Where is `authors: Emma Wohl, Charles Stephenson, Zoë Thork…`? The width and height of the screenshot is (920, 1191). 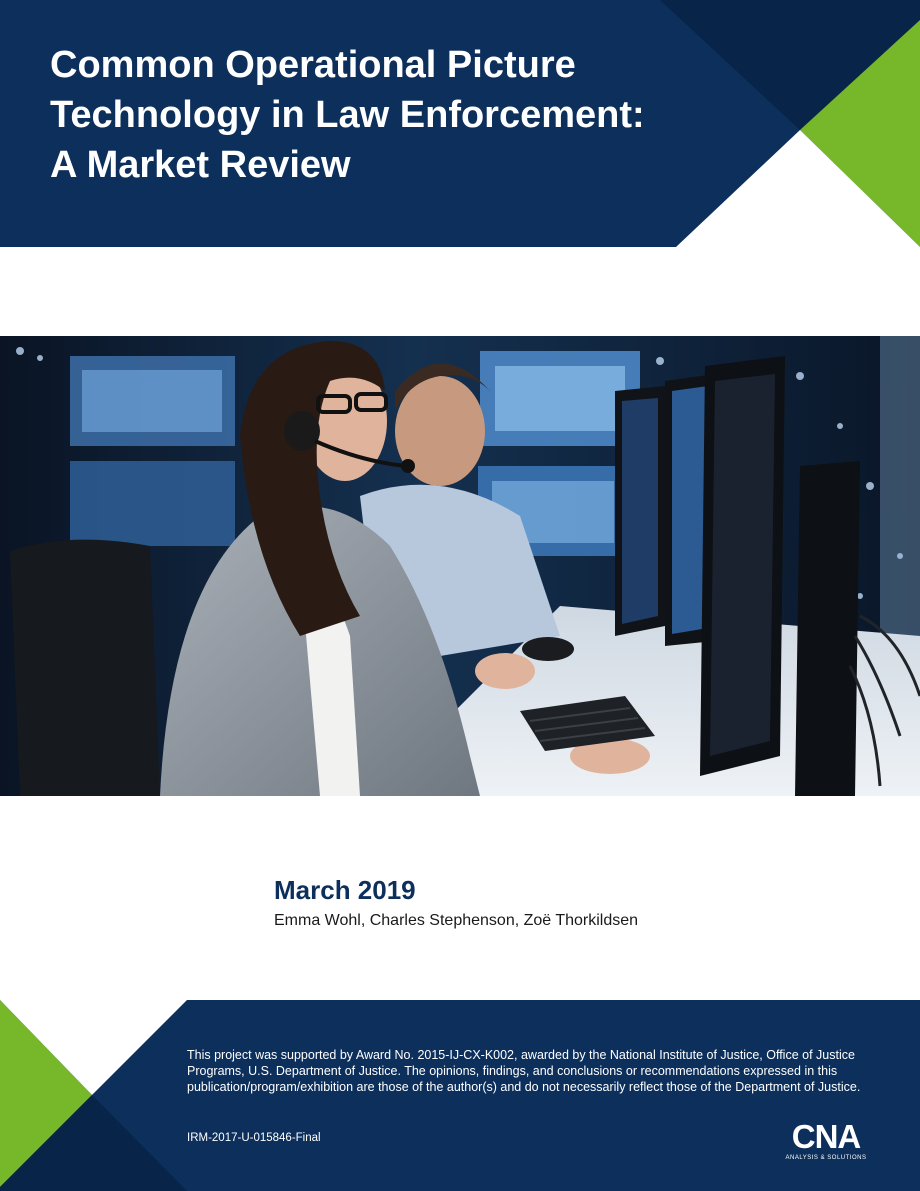 authors: Emma Wohl, Charles Stephenson, Zoë Thork… is located at coordinates (456, 920).